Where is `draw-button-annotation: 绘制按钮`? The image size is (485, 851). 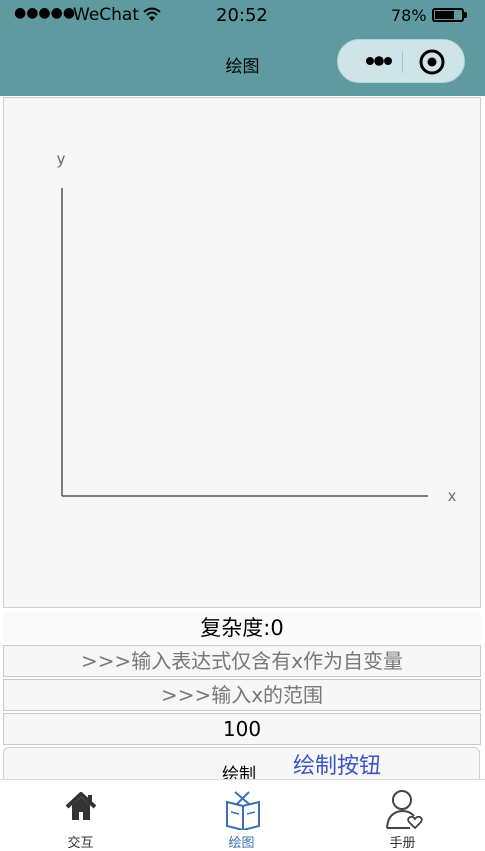
draw-button-annotation: 绘制按钮 is located at coordinates (337, 766).